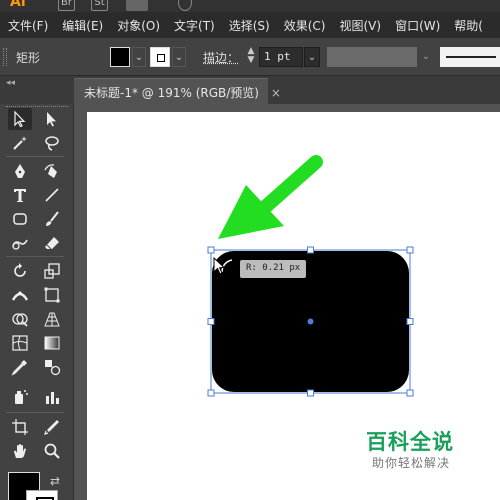 Image resolution: width=500 pixels, height=500 pixels. Describe the element at coordinates (5, 57) in the screenshot. I see `control-bar-grip` at that location.